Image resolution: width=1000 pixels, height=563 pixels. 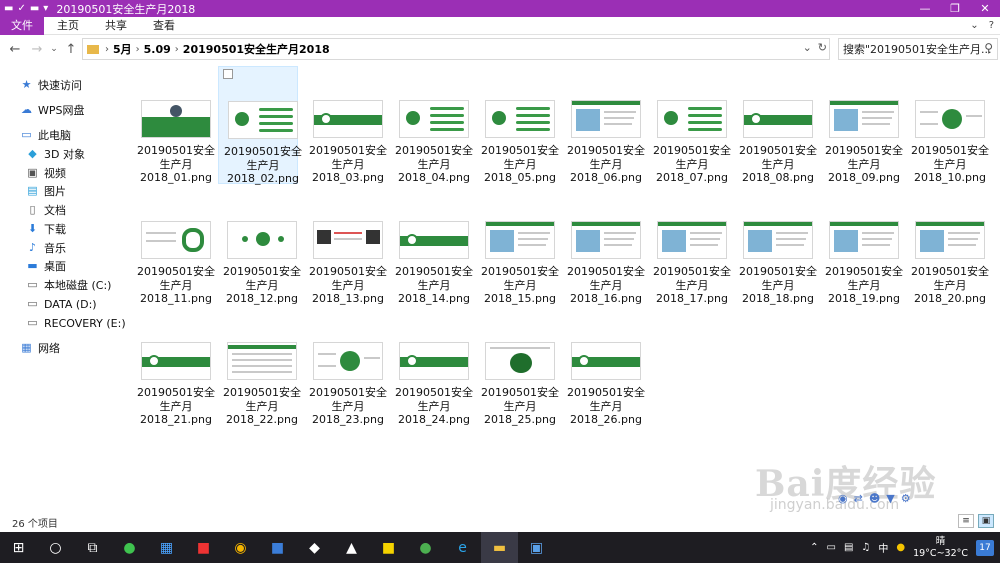 What do you see at coordinates (689, 125) in the screenshot?
I see `file-item: 20190501安全 生产月 2018_07.png` at bounding box center [689, 125].